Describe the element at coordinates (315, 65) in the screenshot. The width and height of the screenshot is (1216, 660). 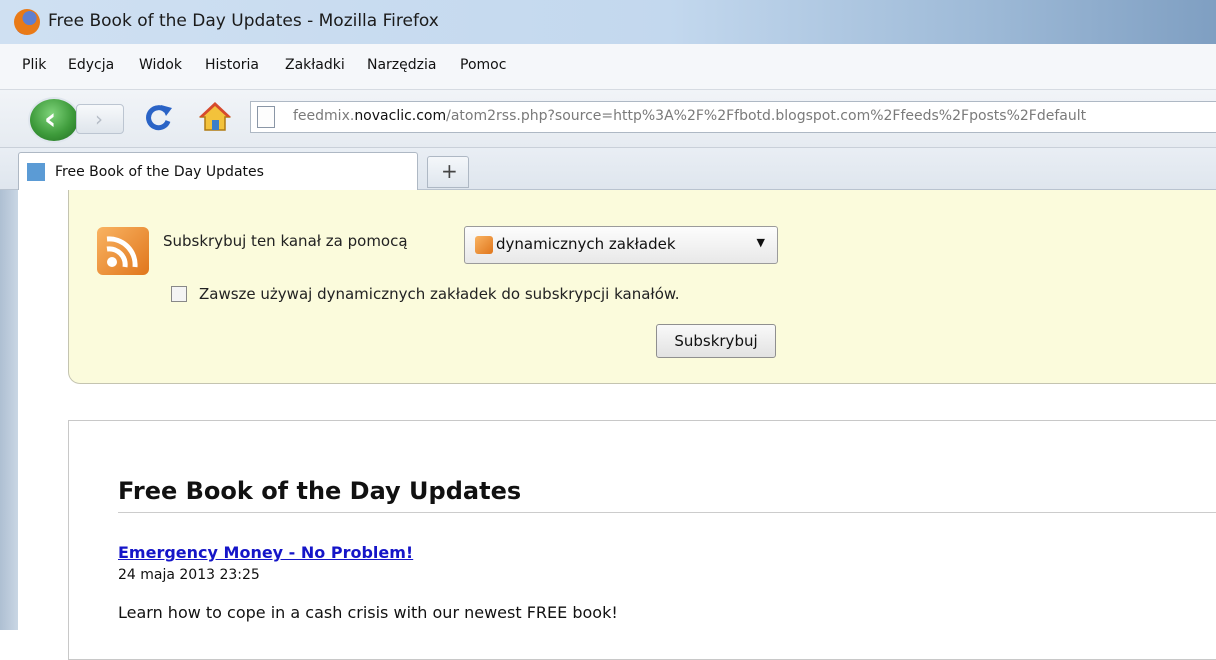
I see `menu-item-zakladki: Zakładki` at that location.